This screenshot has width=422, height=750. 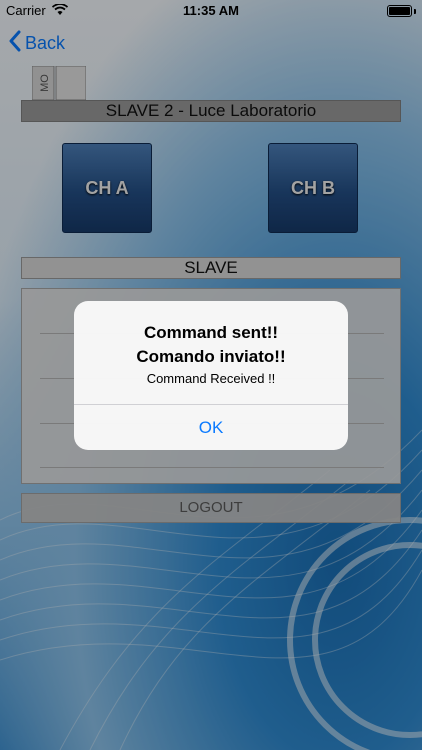 I want to click on alert-title-line-1: Command sent!!, so click(x=211, y=332).